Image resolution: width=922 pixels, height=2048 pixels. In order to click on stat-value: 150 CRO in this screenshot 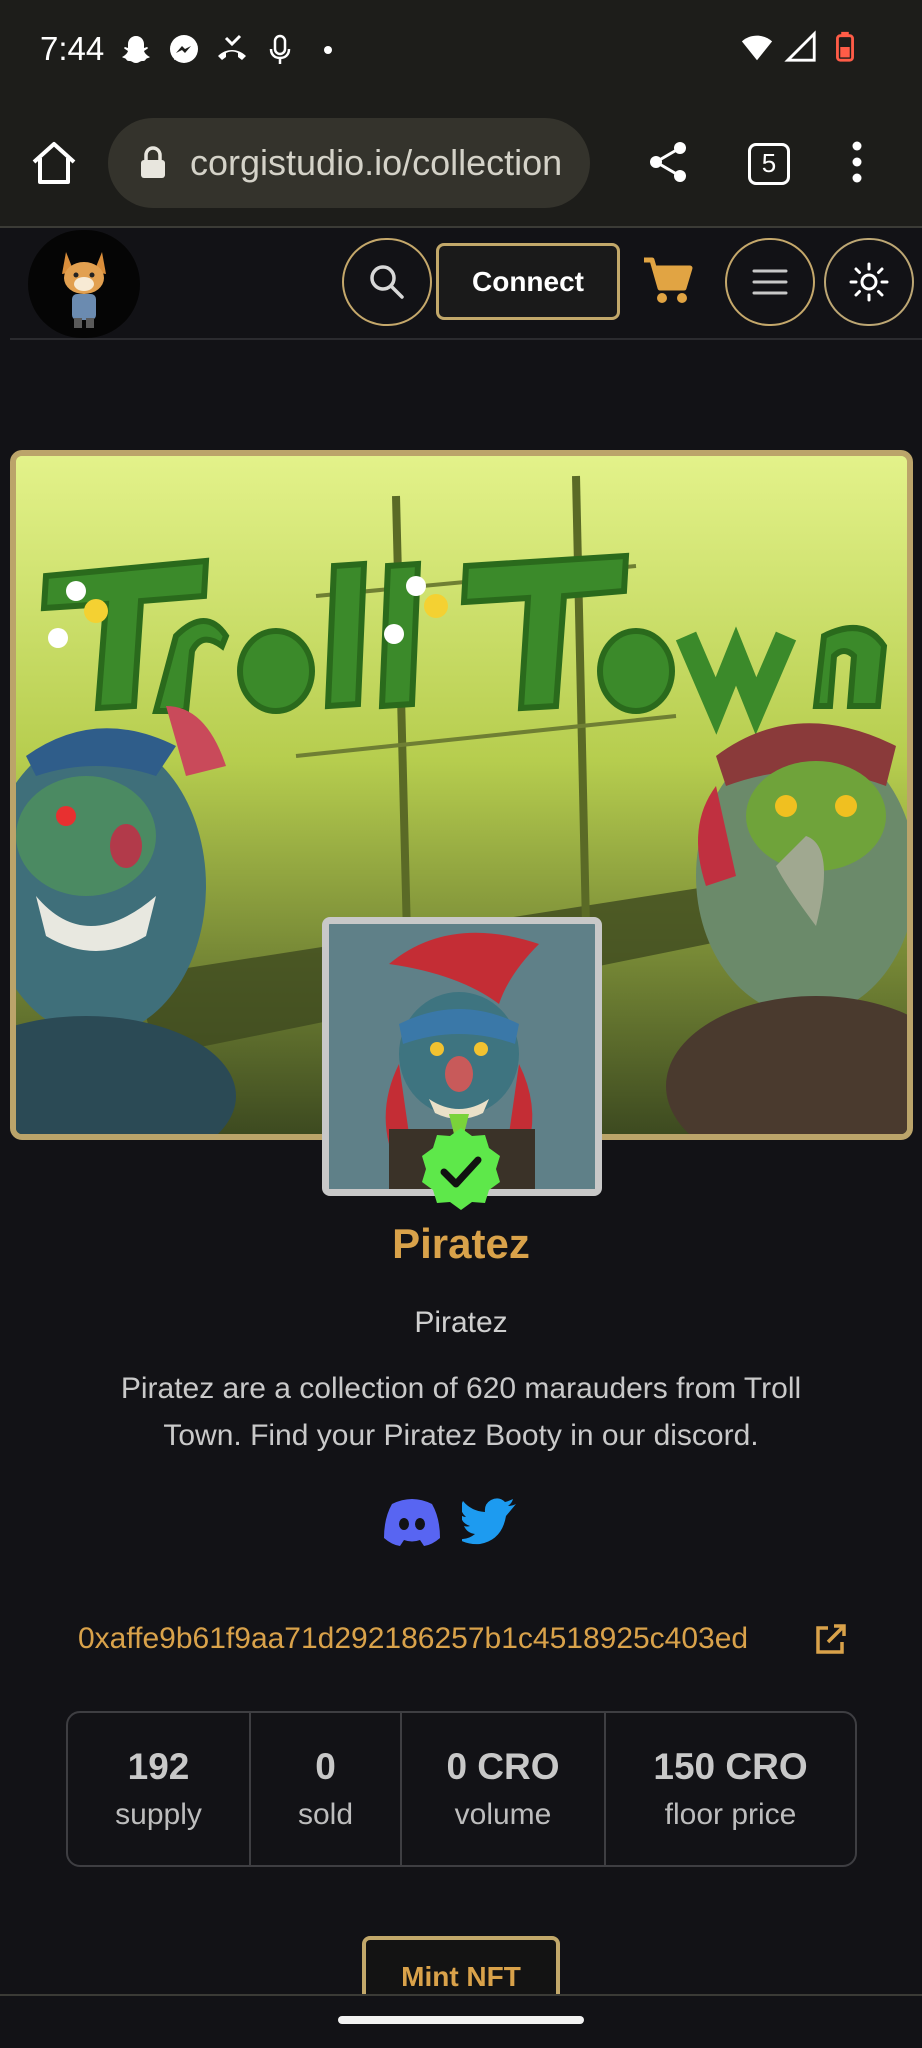, I will do `click(730, 1766)`.